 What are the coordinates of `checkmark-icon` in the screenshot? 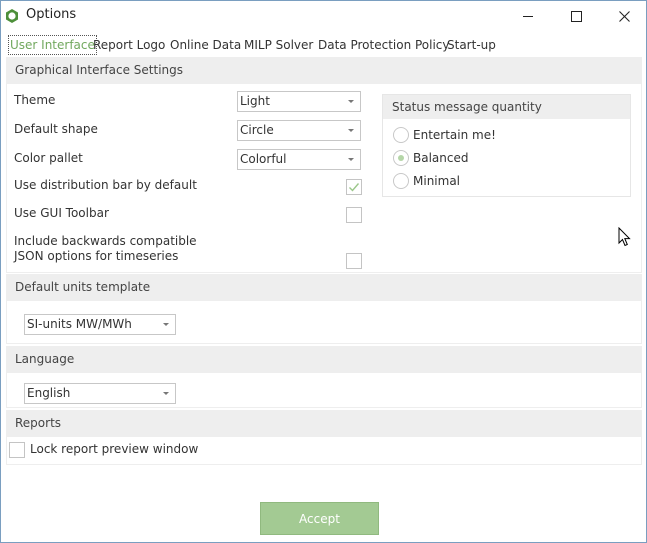 It's located at (354, 187).